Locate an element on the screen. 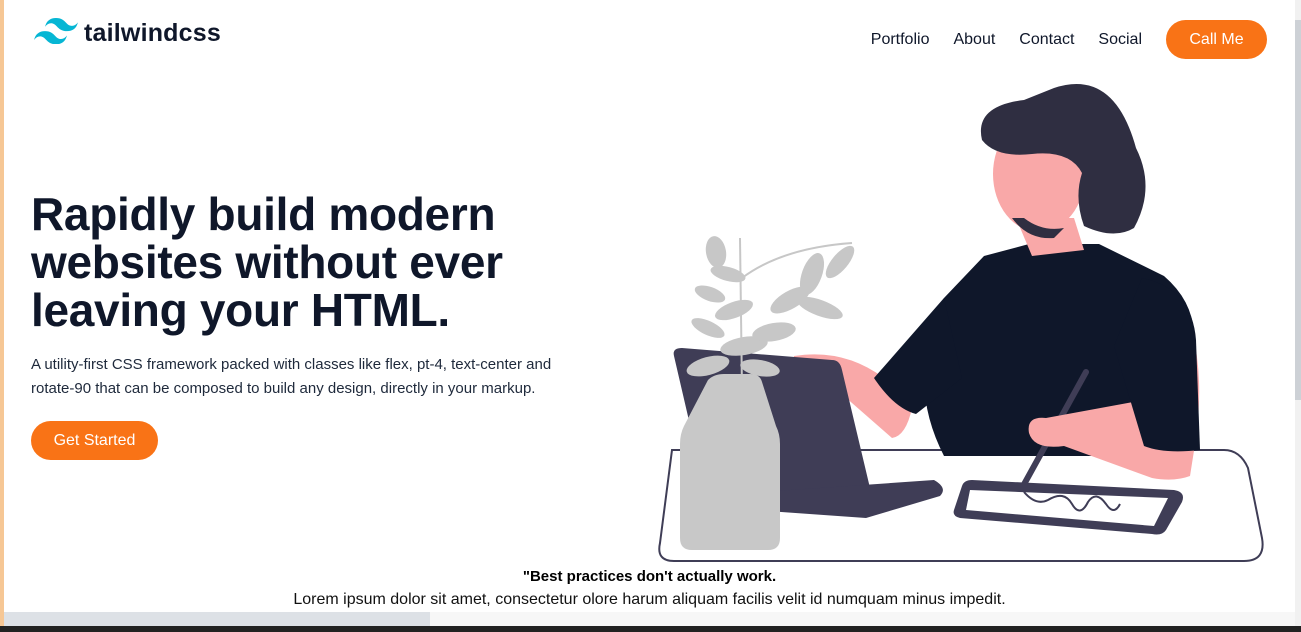  nav-link-social: Social is located at coordinates (1120, 40).